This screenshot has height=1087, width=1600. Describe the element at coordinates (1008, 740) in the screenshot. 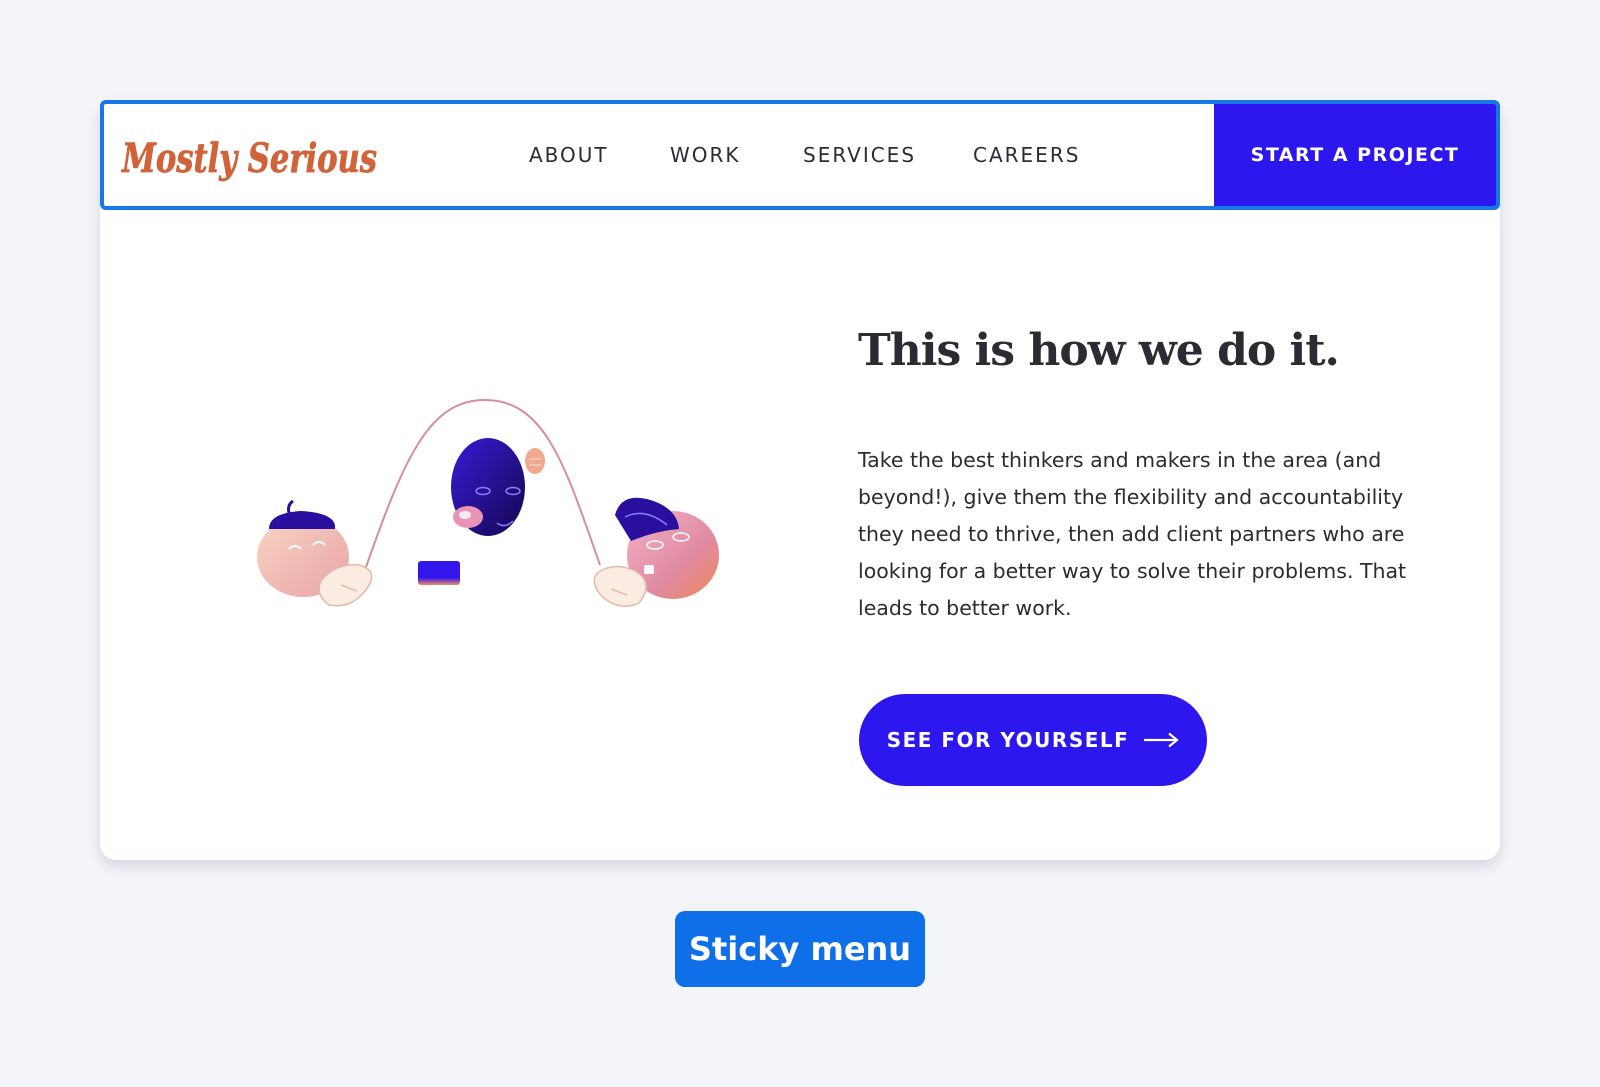

I see `see-for-yourself-label: SEE FOR YOURSELF` at that location.